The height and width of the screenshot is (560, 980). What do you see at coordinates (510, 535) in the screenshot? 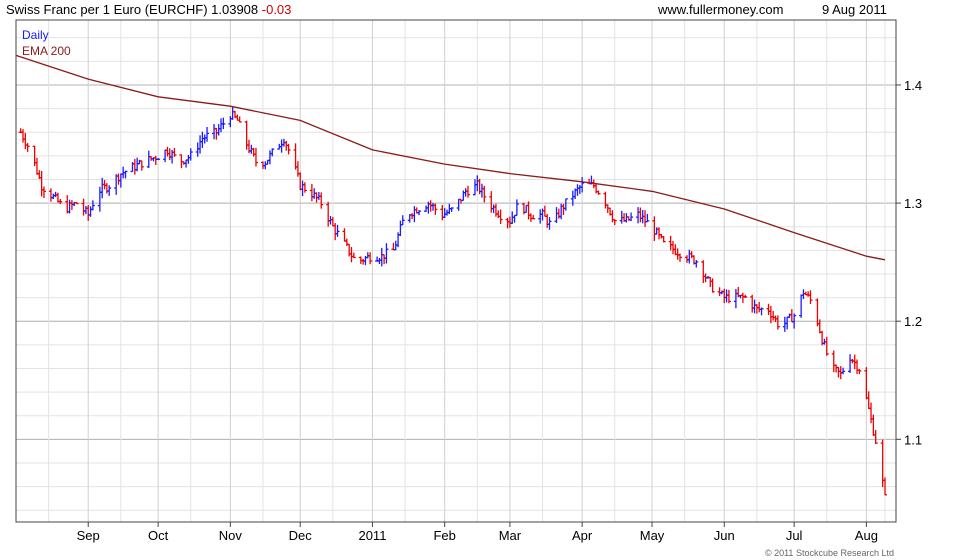
I see `x-tick-label: Mar` at bounding box center [510, 535].